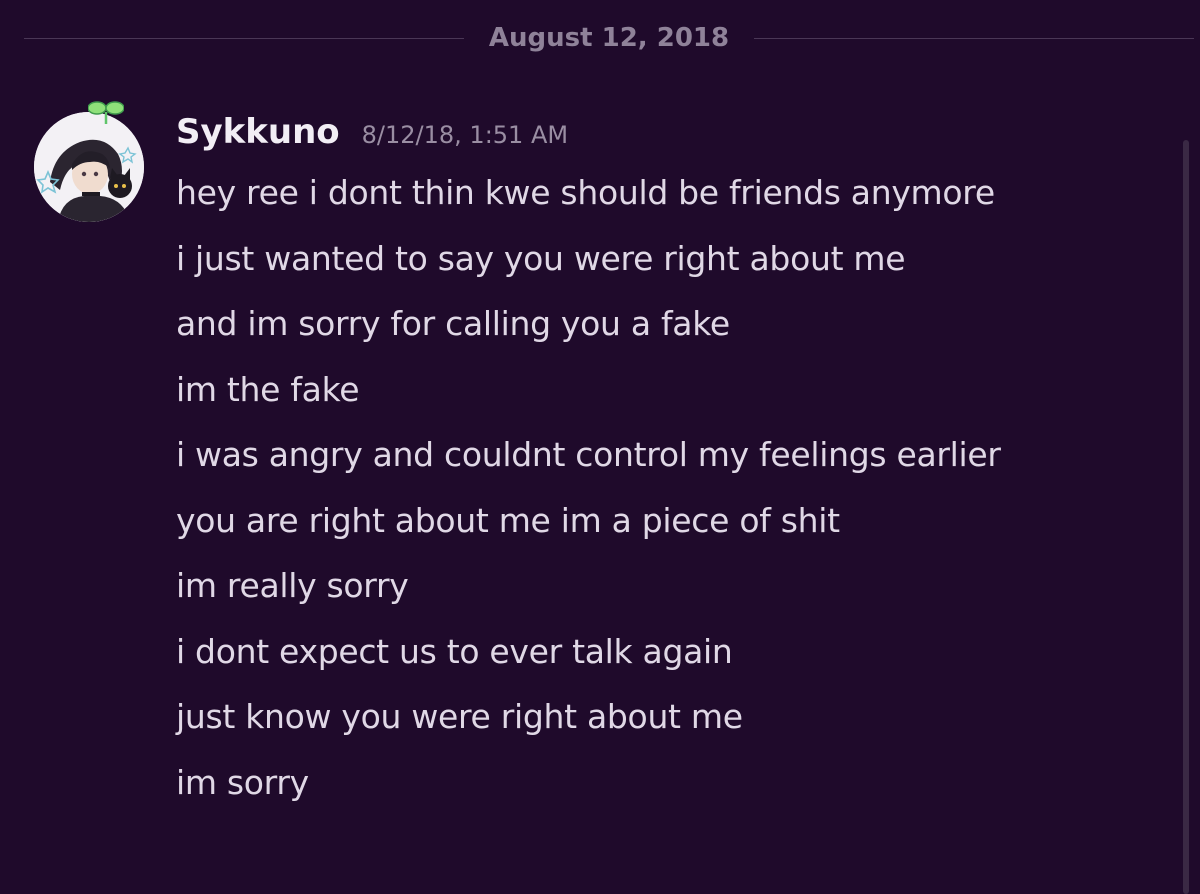 This screenshot has width=1200, height=894. What do you see at coordinates (656, 791) in the screenshot?
I see `message-line: im sorry` at bounding box center [656, 791].